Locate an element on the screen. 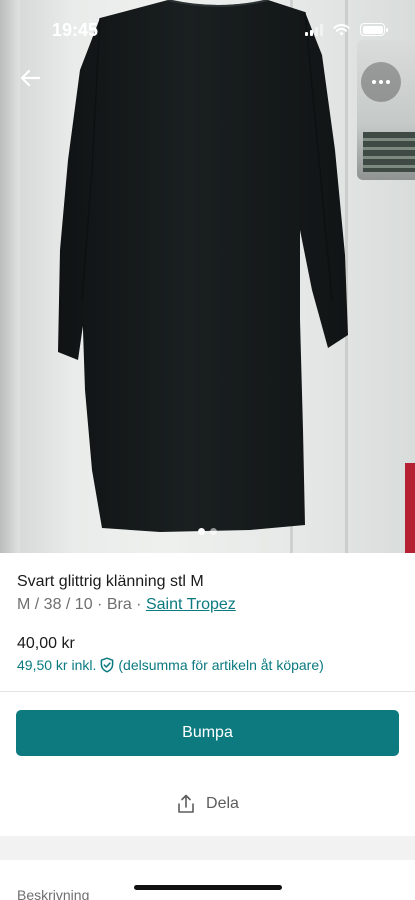  home-indicator is located at coordinates (208, 887).